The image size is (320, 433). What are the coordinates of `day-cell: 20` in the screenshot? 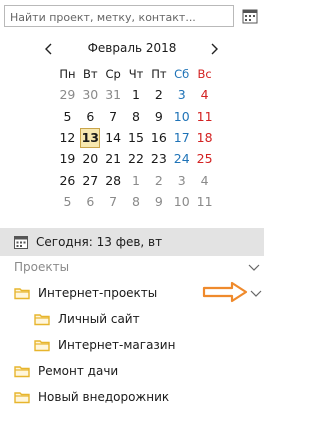 It's located at (90, 158).